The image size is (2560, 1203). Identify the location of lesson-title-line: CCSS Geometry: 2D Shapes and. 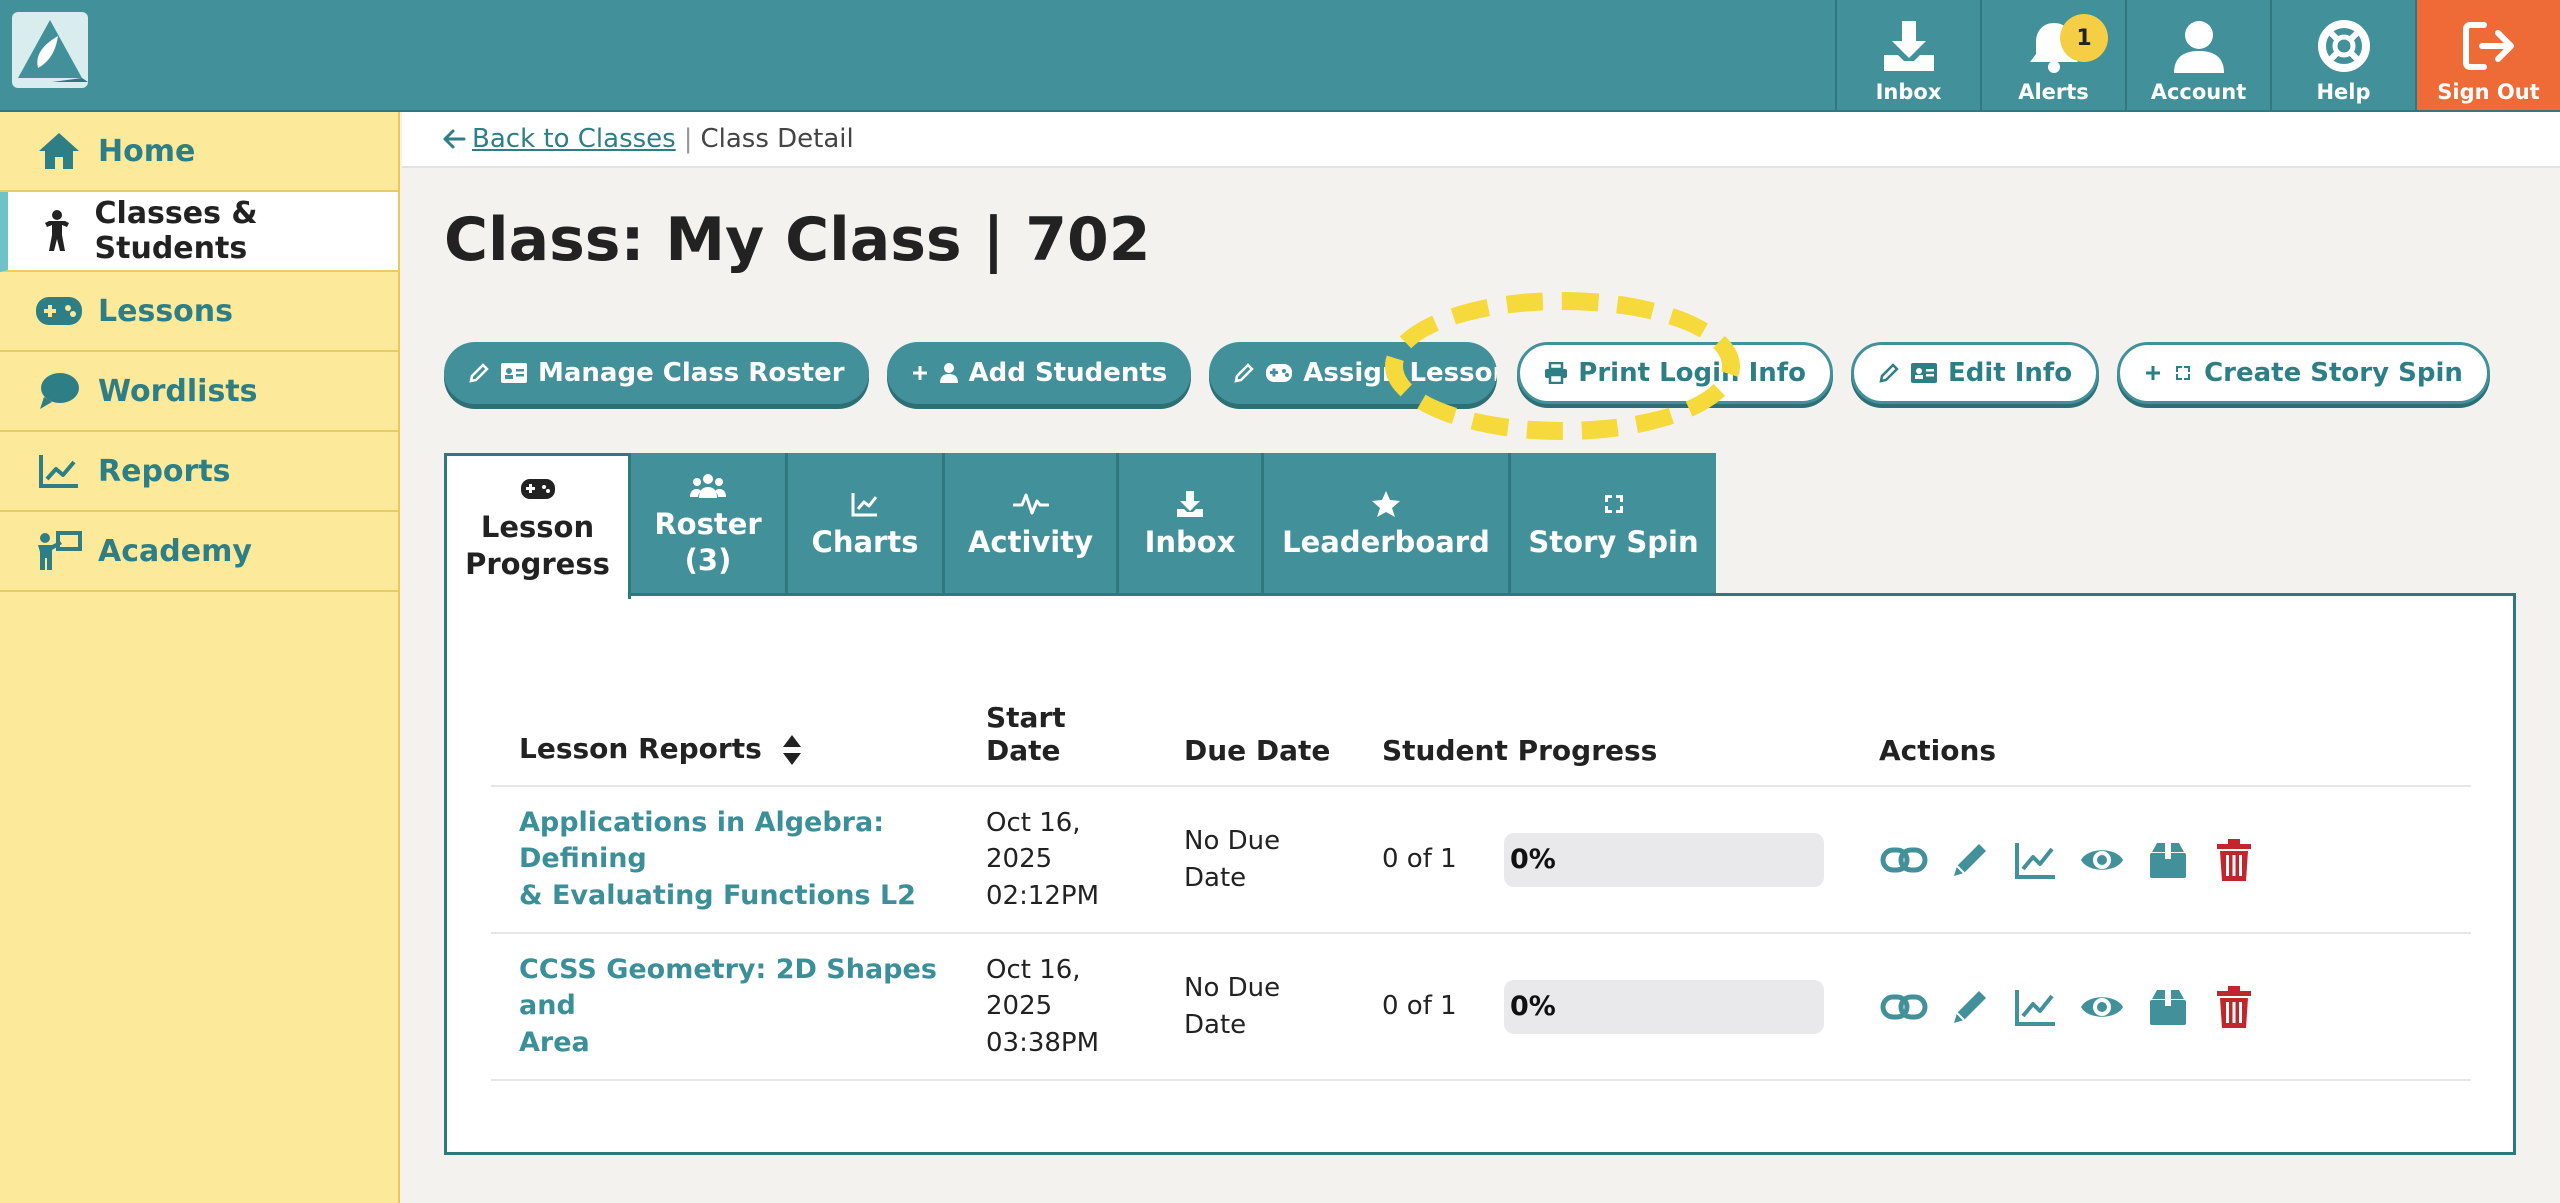
(728, 987).